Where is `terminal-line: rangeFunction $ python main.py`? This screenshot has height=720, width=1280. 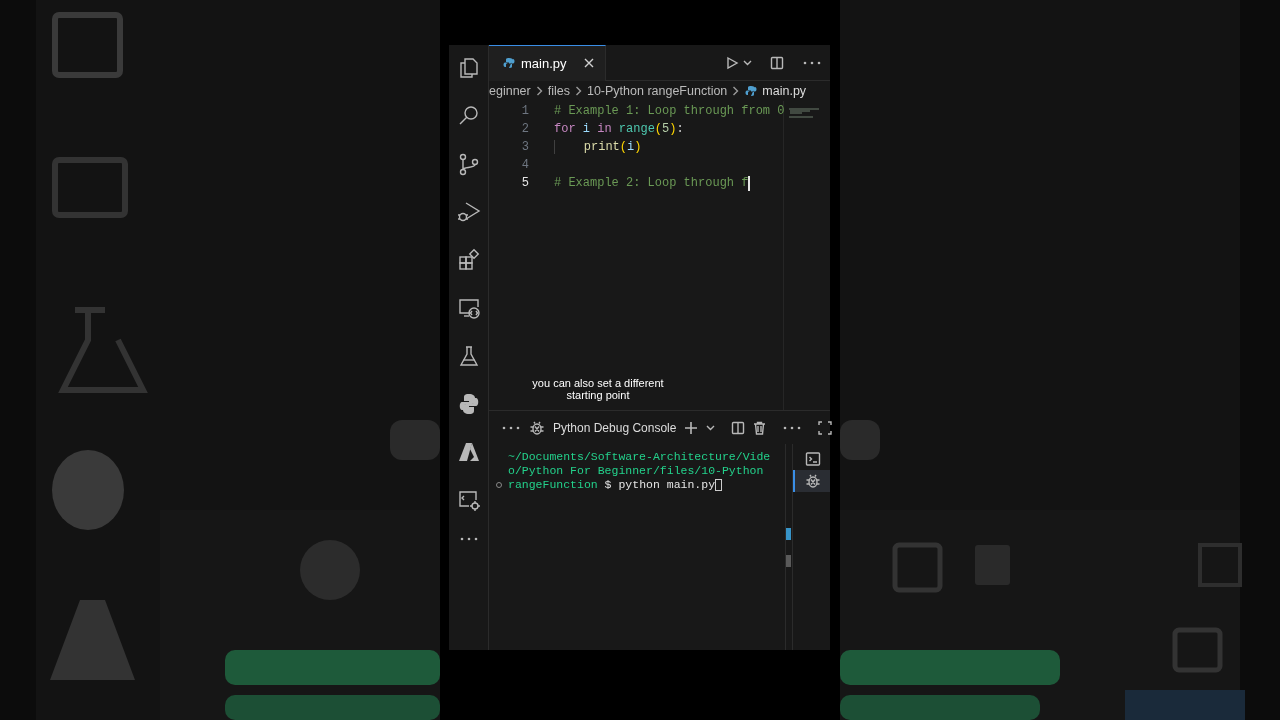
terminal-line: rangeFunction $ python main.py is located at coordinates (615, 485).